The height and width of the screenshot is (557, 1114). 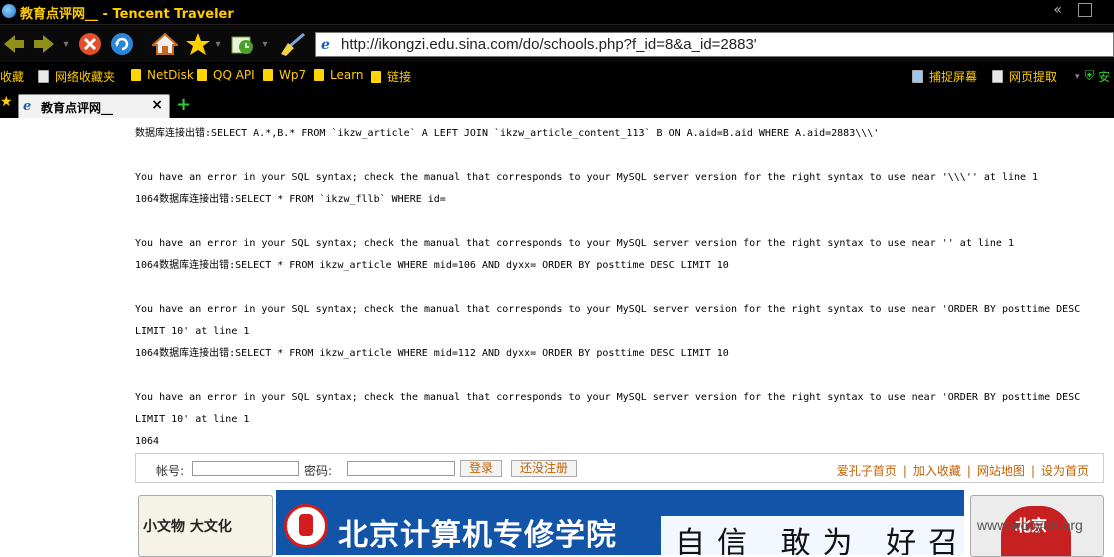 I want to click on screen-capture-button: 捕捉屏幕, so click(x=944, y=76).